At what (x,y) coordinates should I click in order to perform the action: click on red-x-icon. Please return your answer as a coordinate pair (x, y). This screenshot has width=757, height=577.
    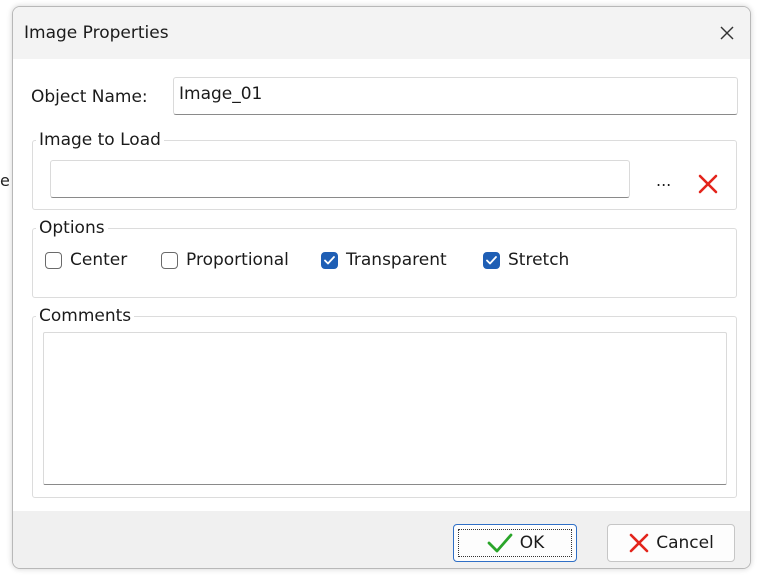
    Looking at the image, I should click on (639, 543).